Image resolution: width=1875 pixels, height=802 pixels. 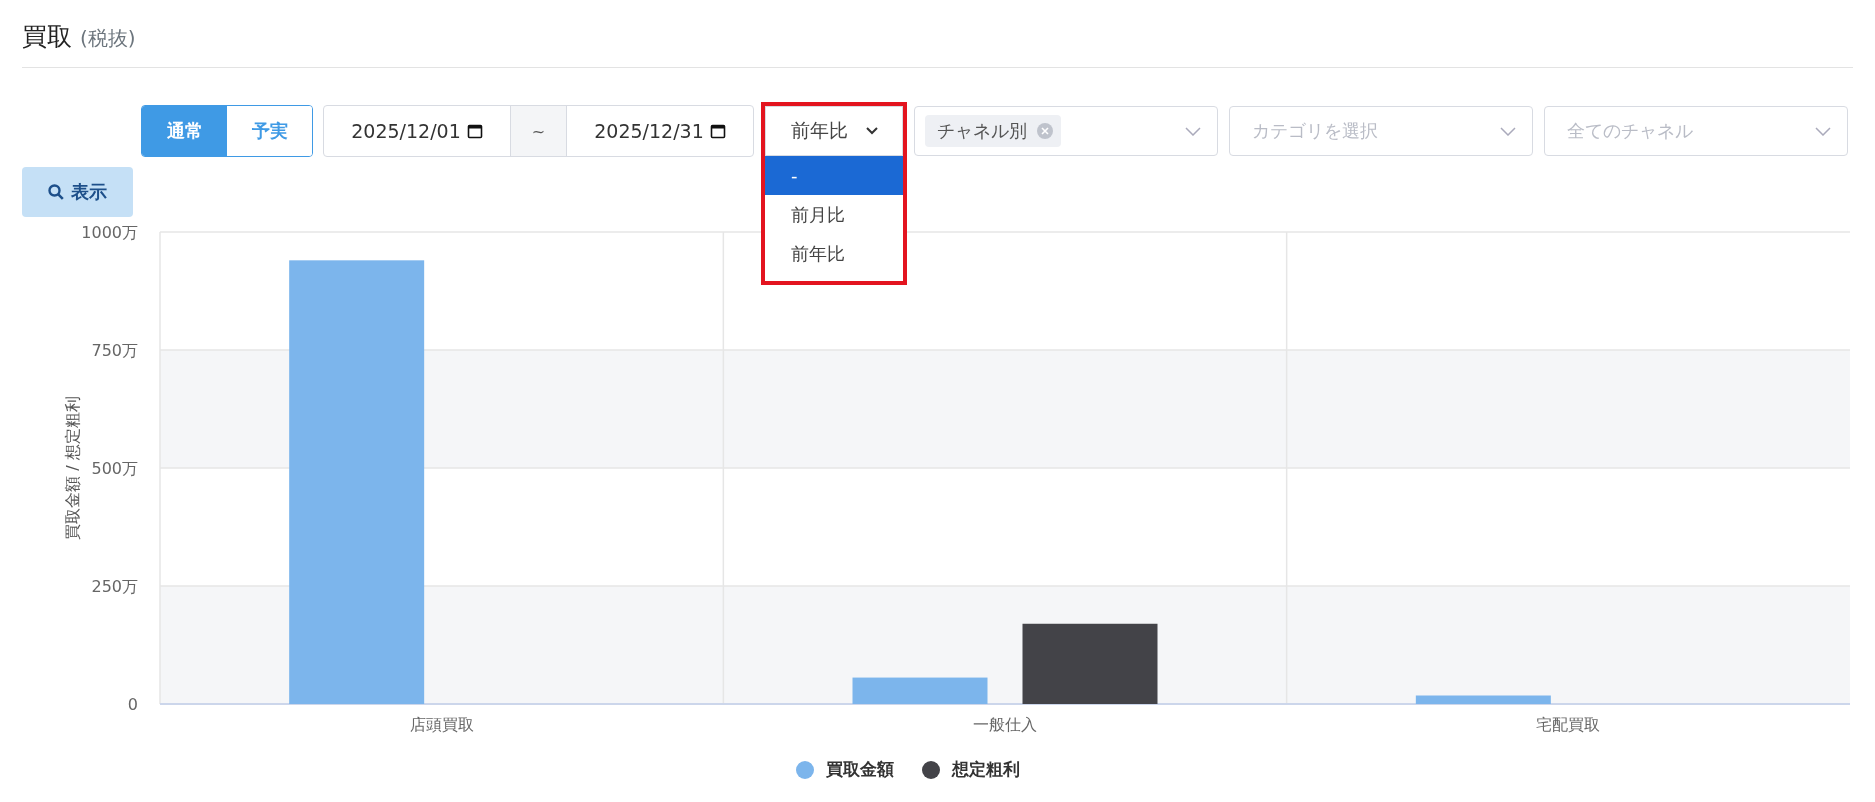 I want to click on dropdown-option: 前月比, so click(x=834, y=214).